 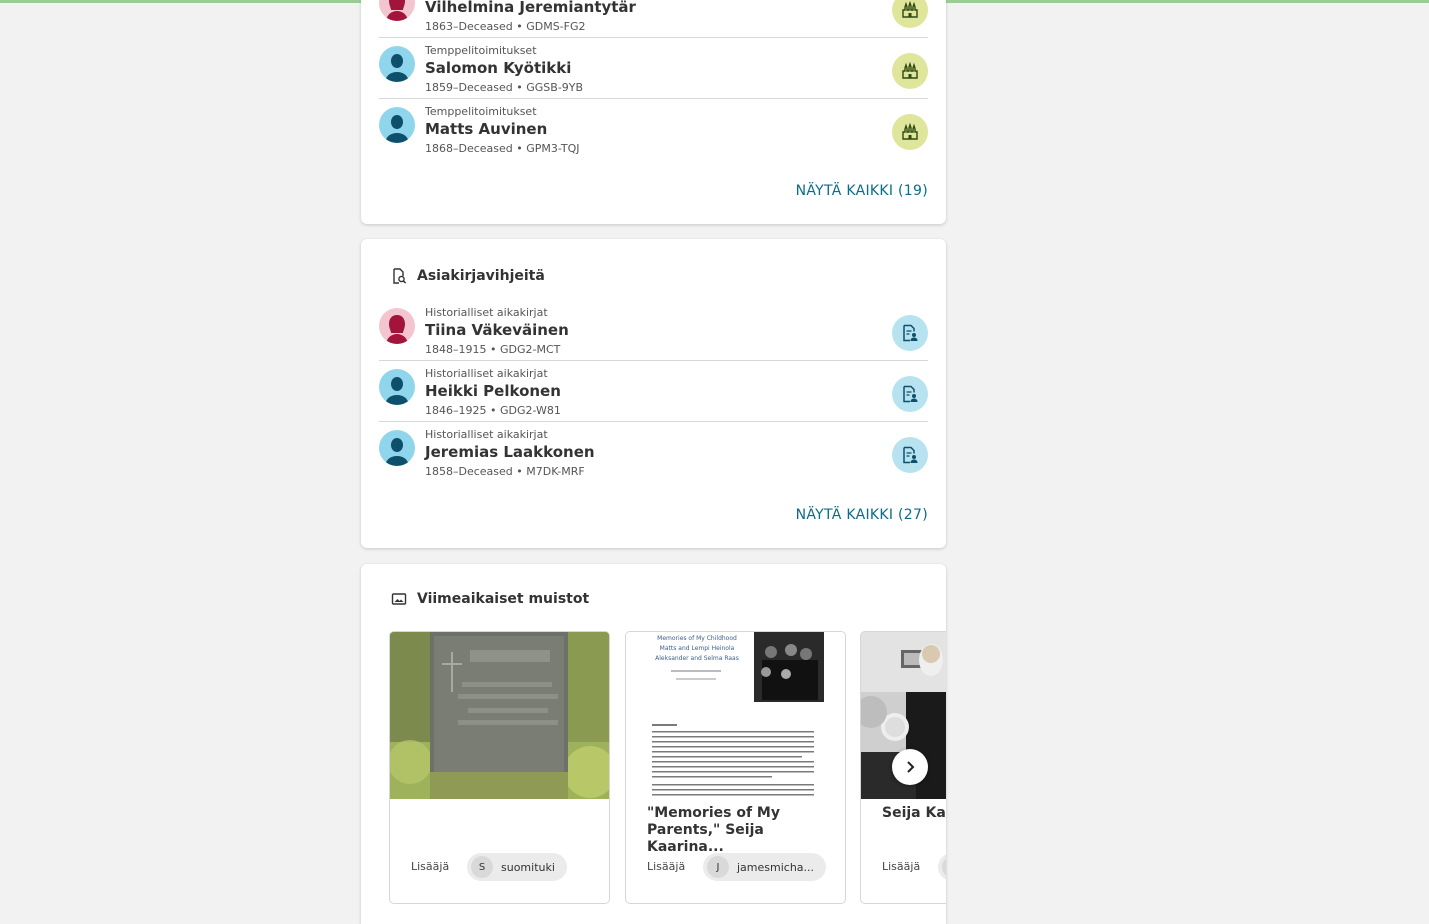 I want to click on person-name: Matts Auvinen, so click(x=486, y=129).